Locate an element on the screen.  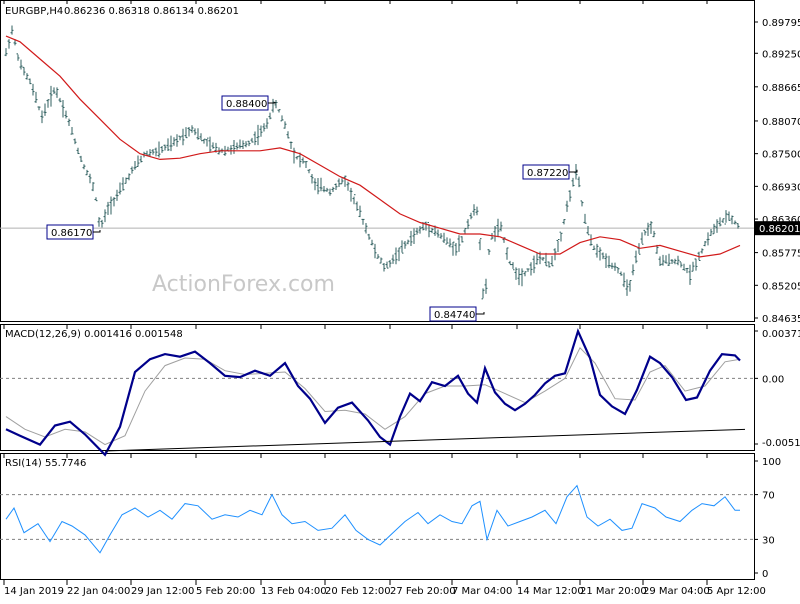
x-axis-tick-label: 20 Feb 12:00 is located at coordinates (358, 591).